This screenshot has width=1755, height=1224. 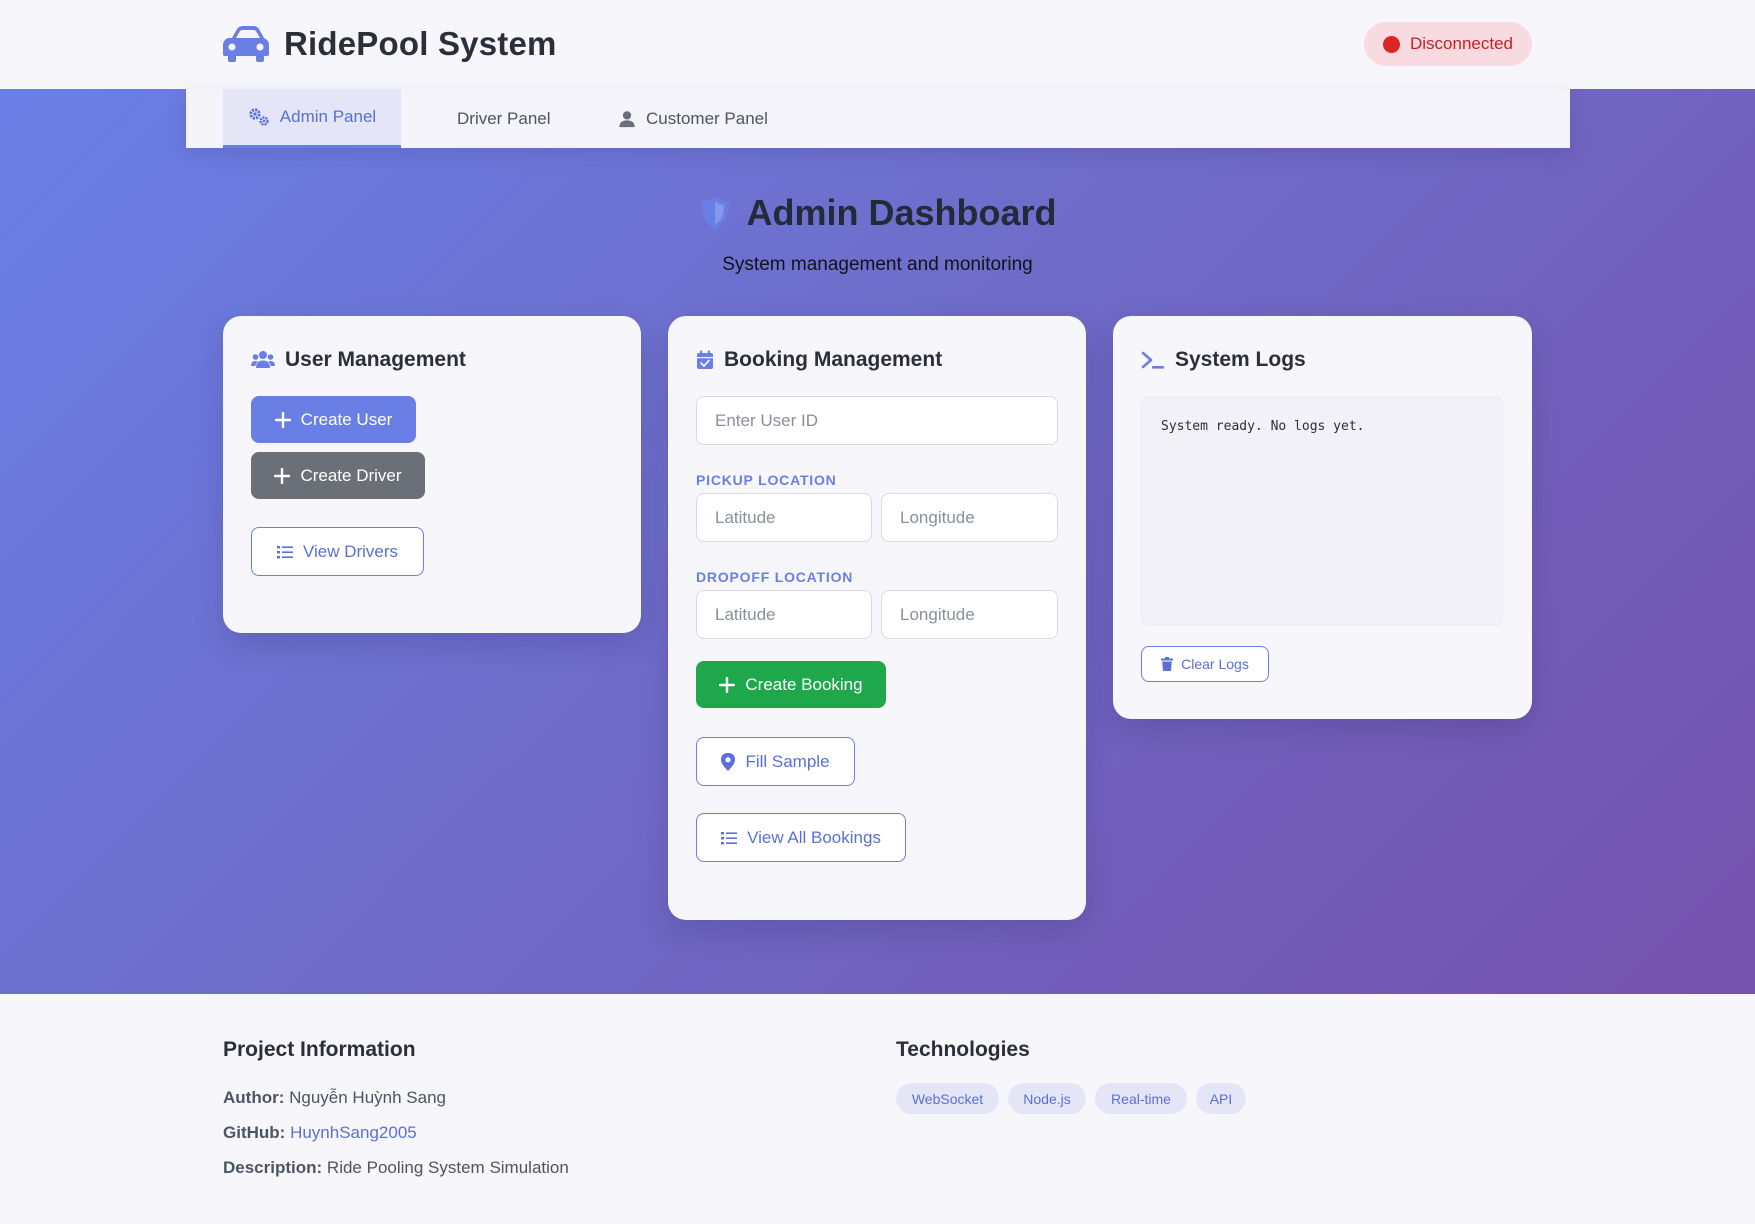 I want to click on app-title: RidePool System, so click(x=420, y=43).